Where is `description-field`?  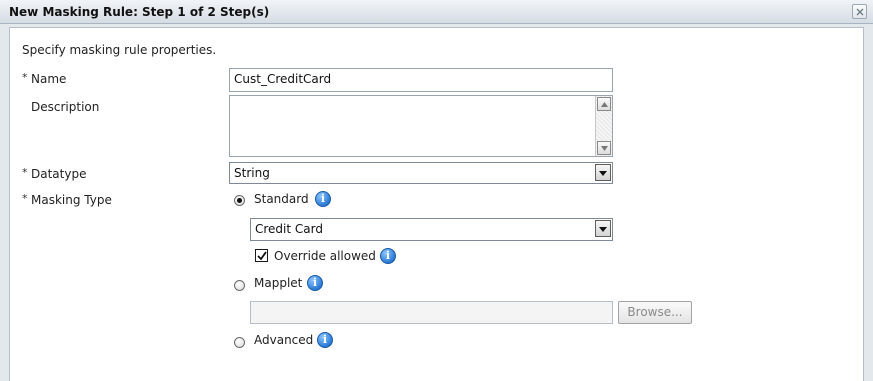 description-field is located at coordinates (421, 126).